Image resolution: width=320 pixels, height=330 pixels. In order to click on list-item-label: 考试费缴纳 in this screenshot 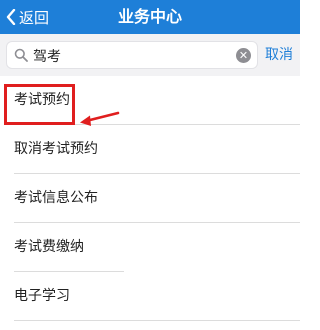, I will do `click(49, 247)`.